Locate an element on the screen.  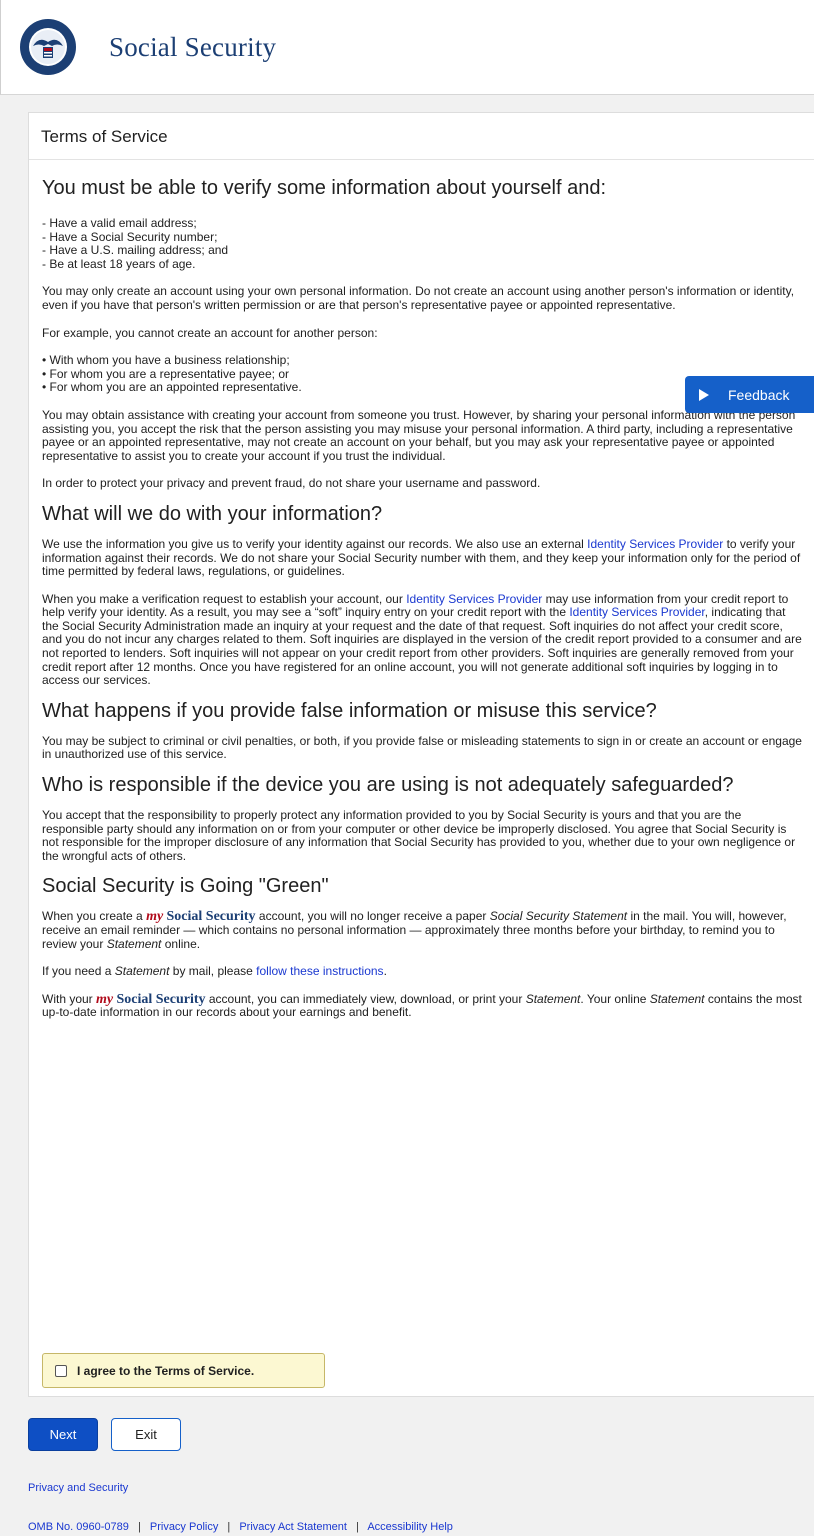
accessibility-help-link: Accessibility Help is located at coordinates (410, 1527).